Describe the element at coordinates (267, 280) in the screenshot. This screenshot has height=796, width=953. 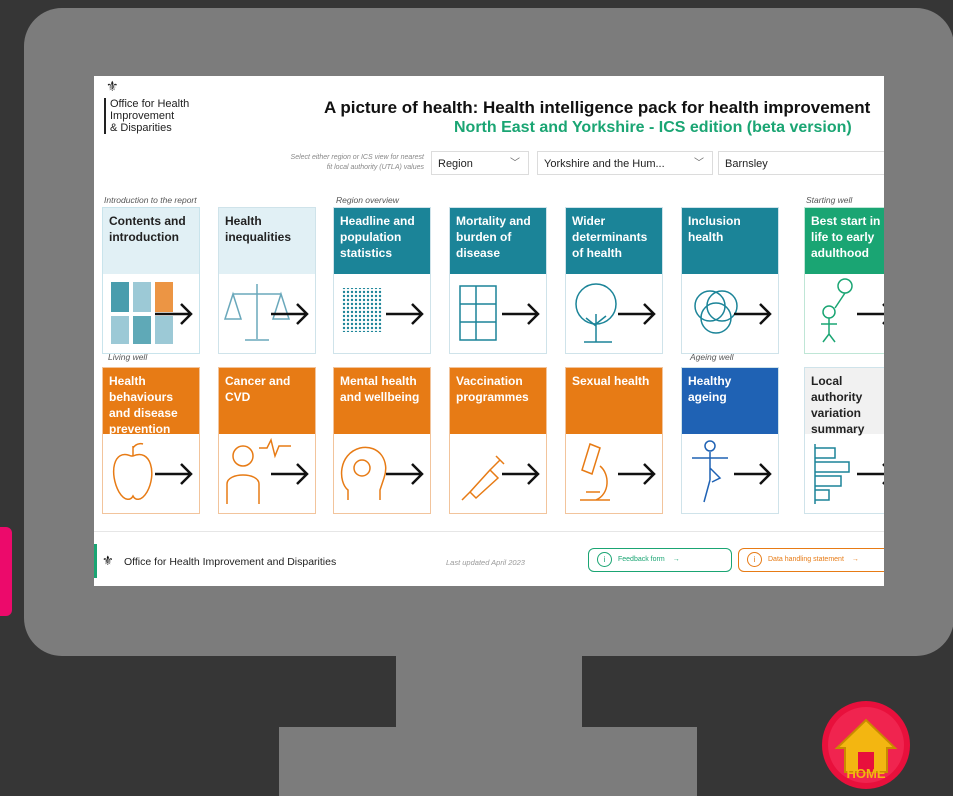
I see `tile-health-inequalities: Health inequalities` at that location.